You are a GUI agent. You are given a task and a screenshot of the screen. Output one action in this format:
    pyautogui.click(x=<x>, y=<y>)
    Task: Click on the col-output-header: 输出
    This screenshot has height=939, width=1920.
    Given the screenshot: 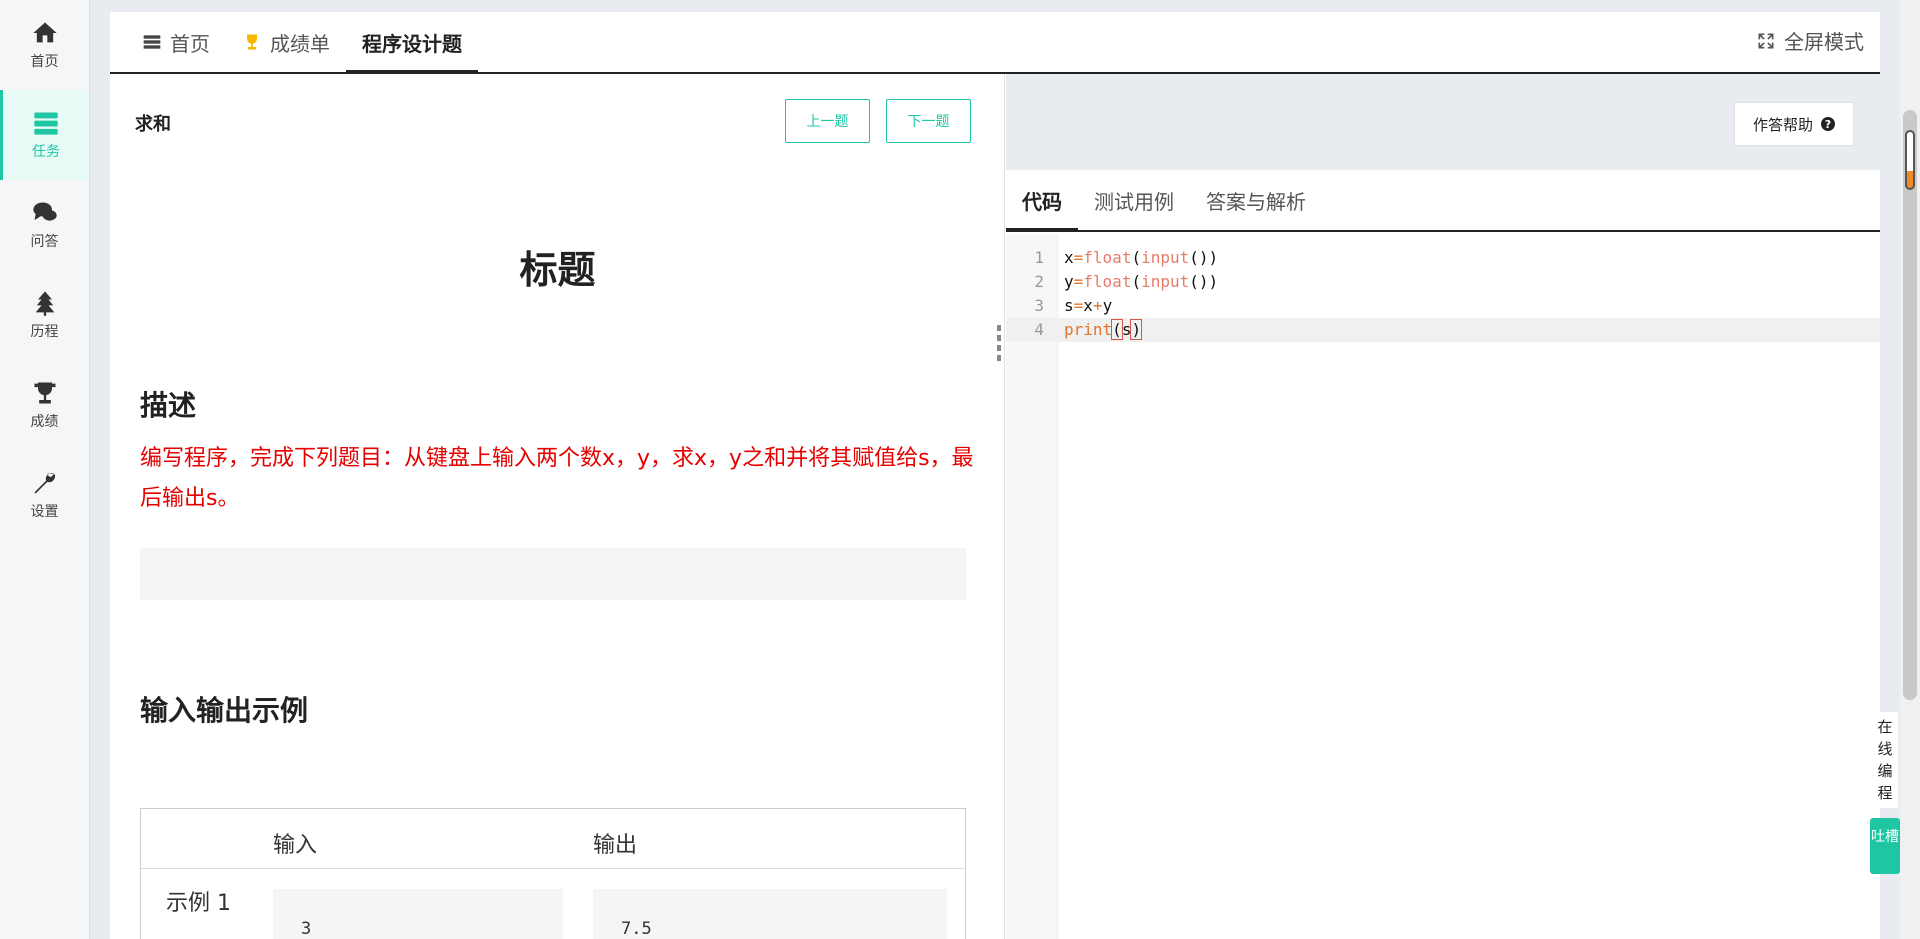 What is the action you would take?
    pyautogui.click(x=615, y=845)
    